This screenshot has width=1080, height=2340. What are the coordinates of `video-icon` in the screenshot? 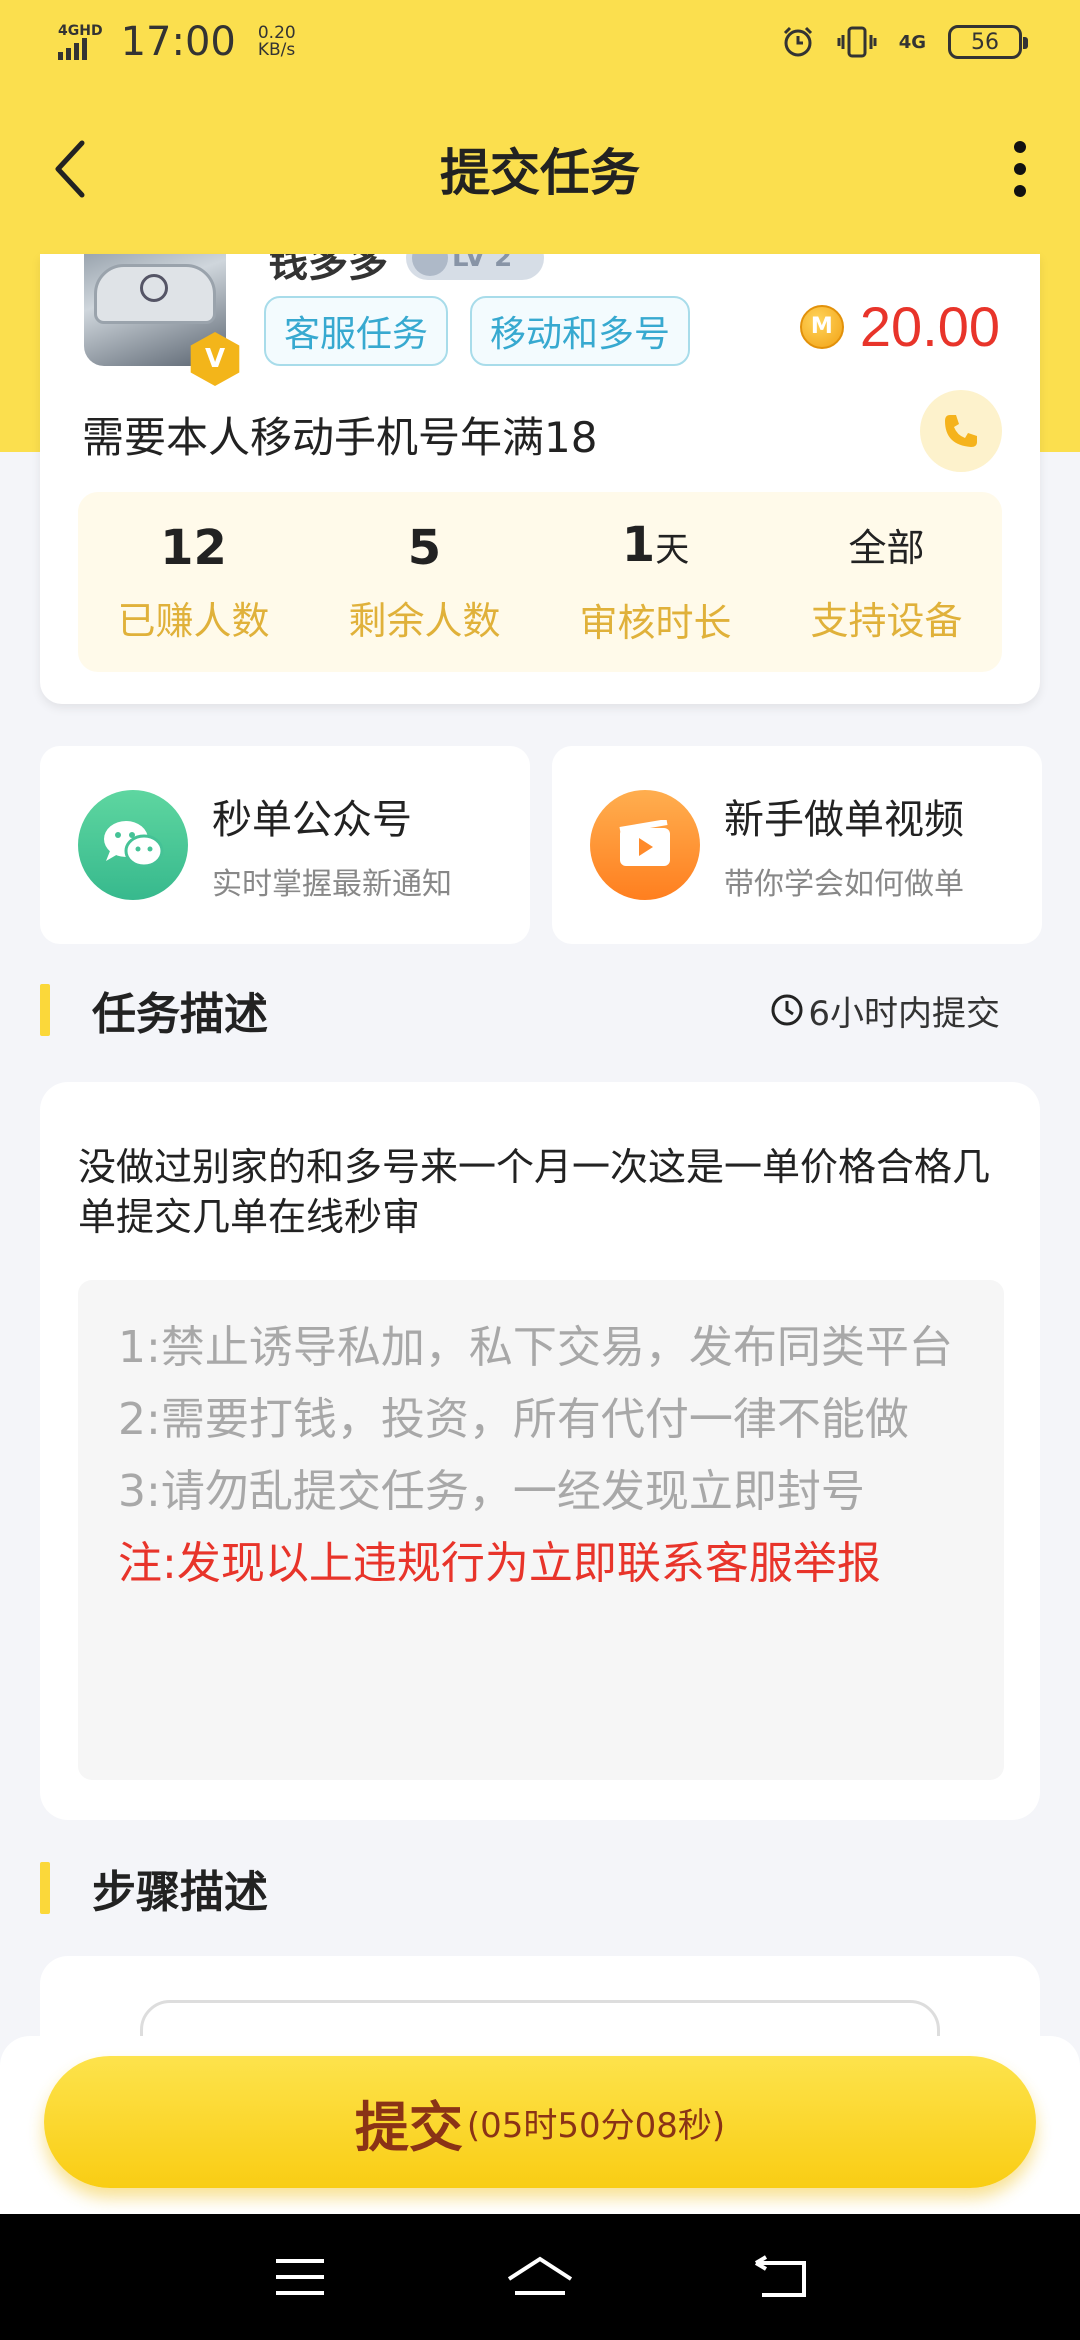 It's located at (645, 845).